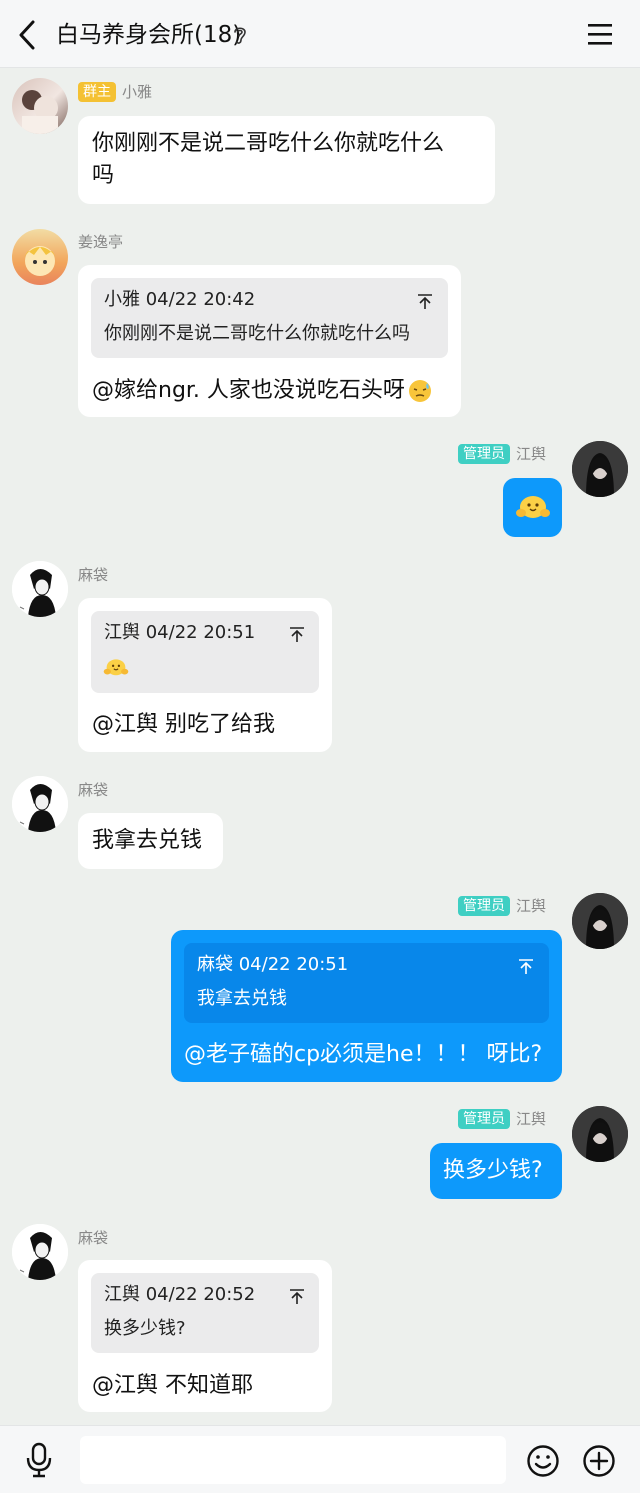 The width and height of the screenshot is (640, 1493). Describe the element at coordinates (257, 333) in the screenshot. I see `quote-text: 你刚刚不是说二哥吃什么你就吃什么吗` at that location.